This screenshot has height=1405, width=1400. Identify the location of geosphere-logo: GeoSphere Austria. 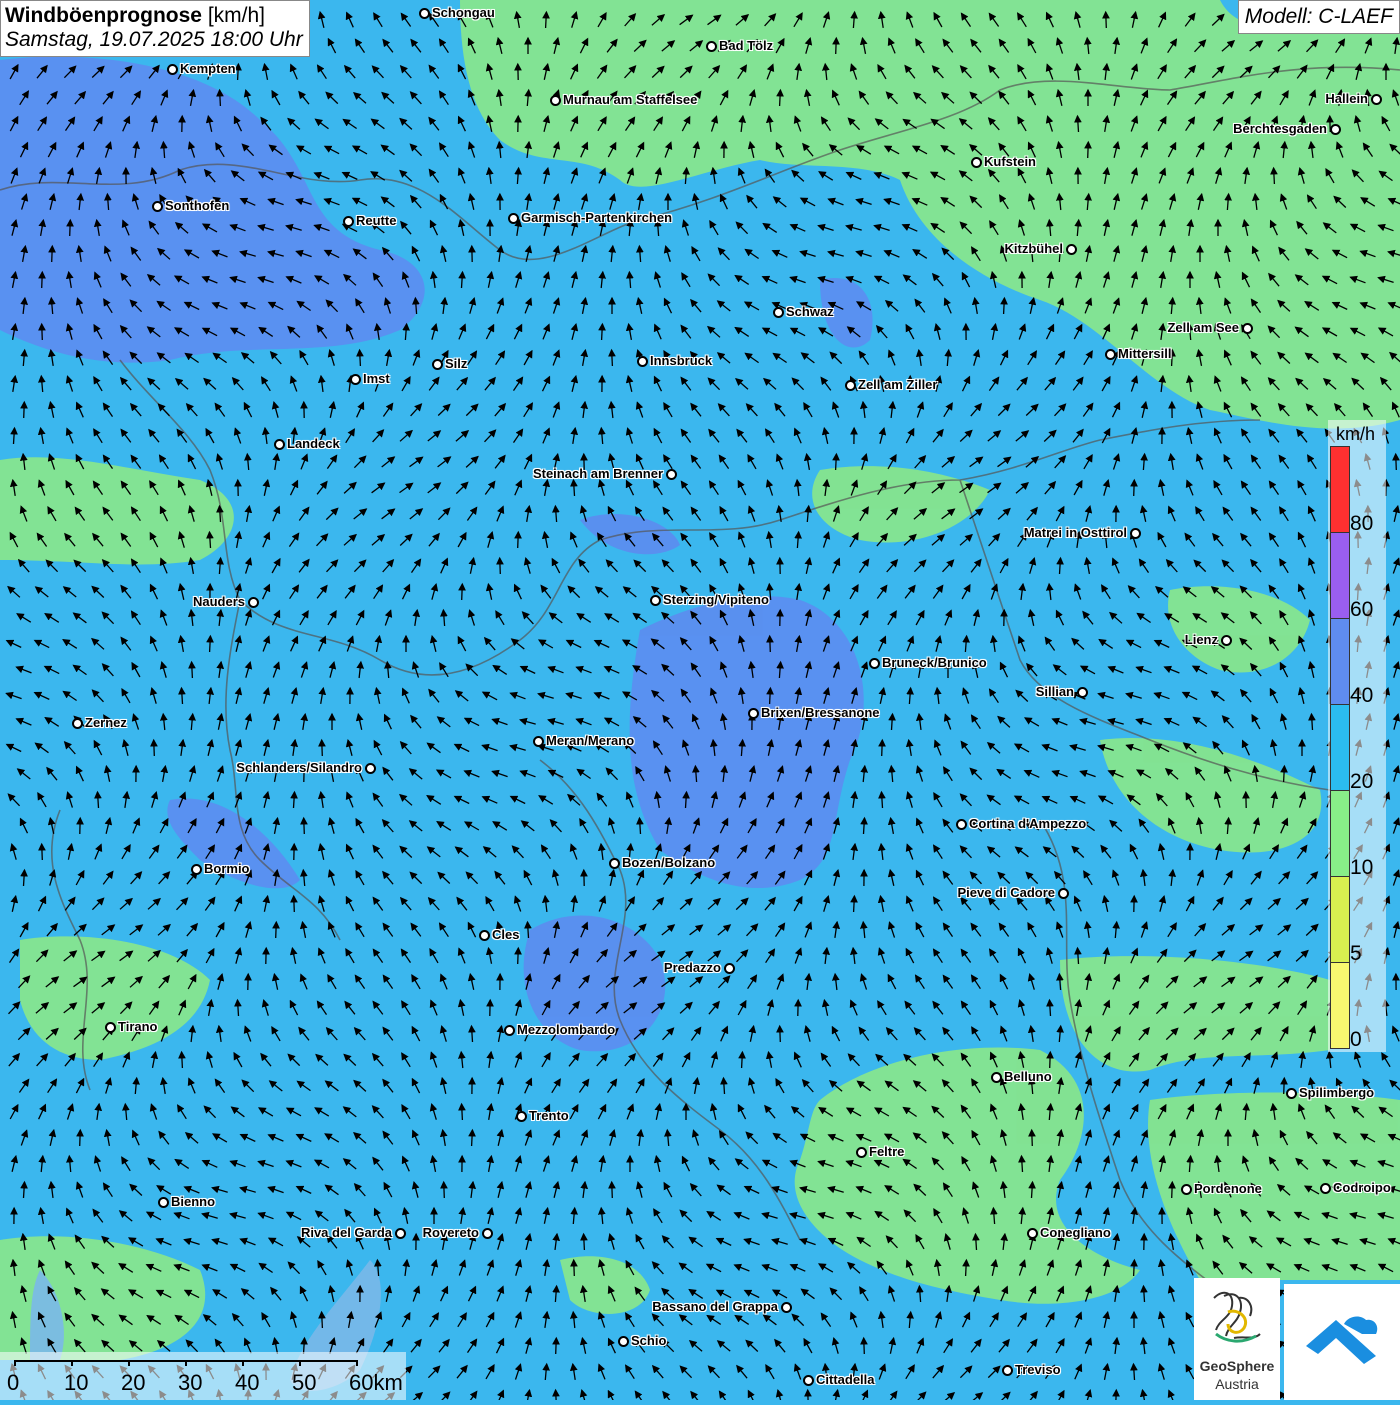
(1237, 1339).